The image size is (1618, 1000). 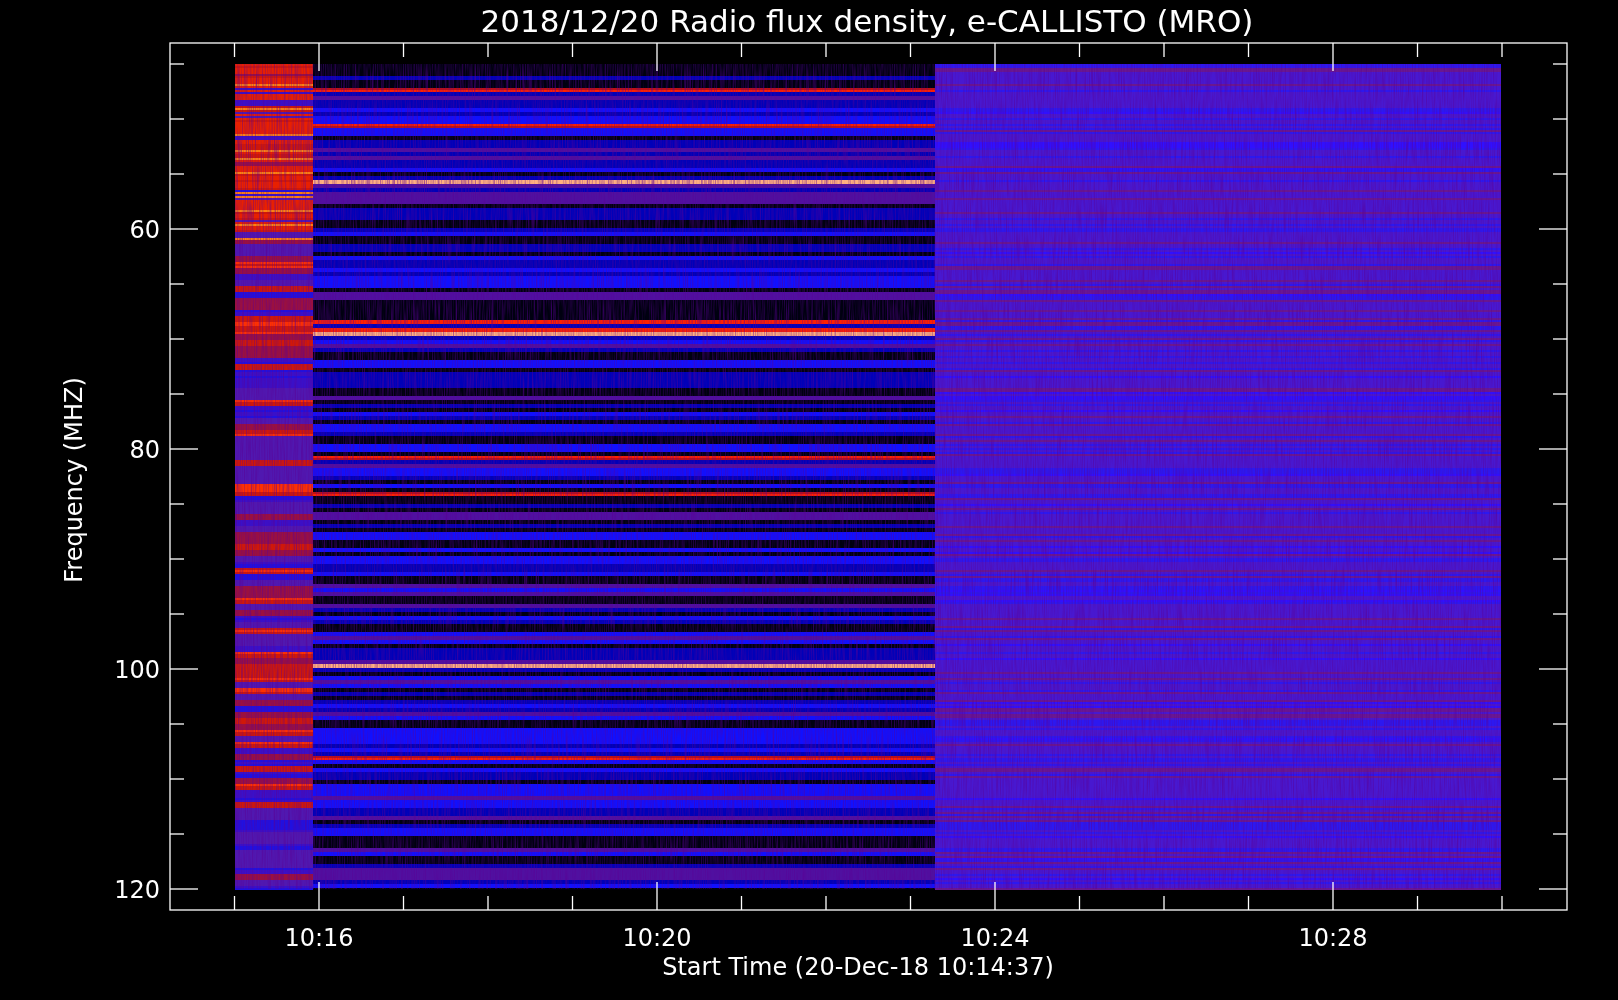 What do you see at coordinates (995, 938) in the screenshot?
I see `tick-label: 10:24` at bounding box center [995, 938].